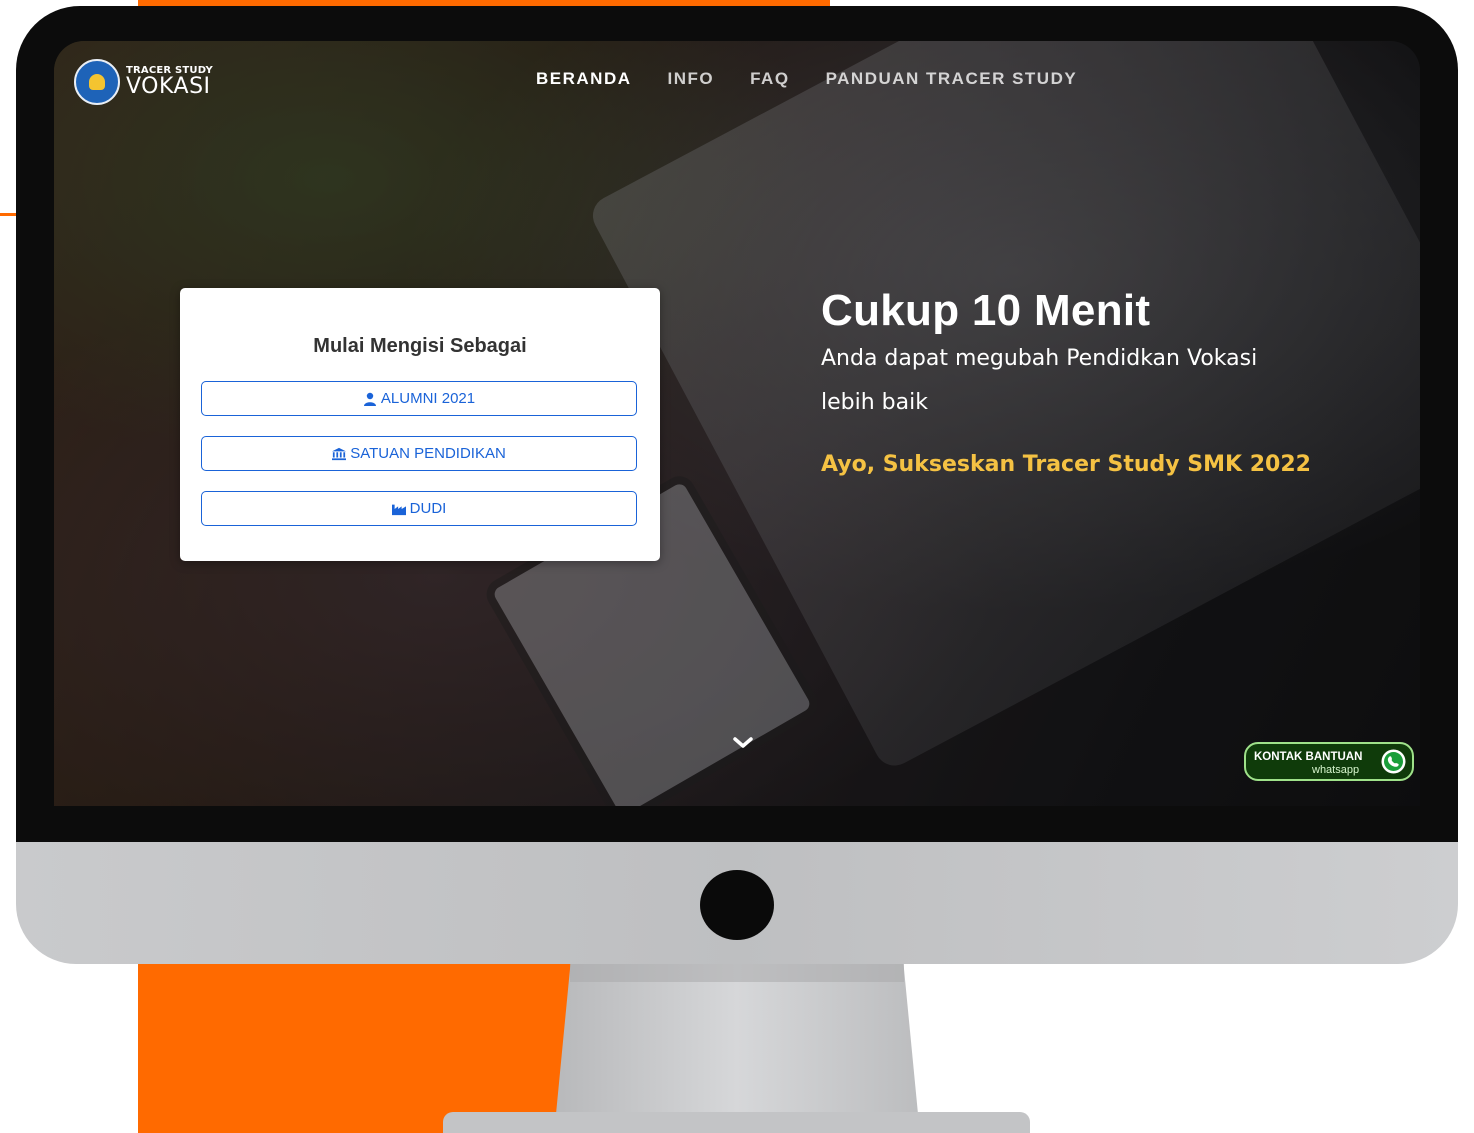 This screenshot has height=1133, width=1474. Describe the element at coordinates (737, 973) in the screenshot. I see `monitor-stand-shadow` at that location.